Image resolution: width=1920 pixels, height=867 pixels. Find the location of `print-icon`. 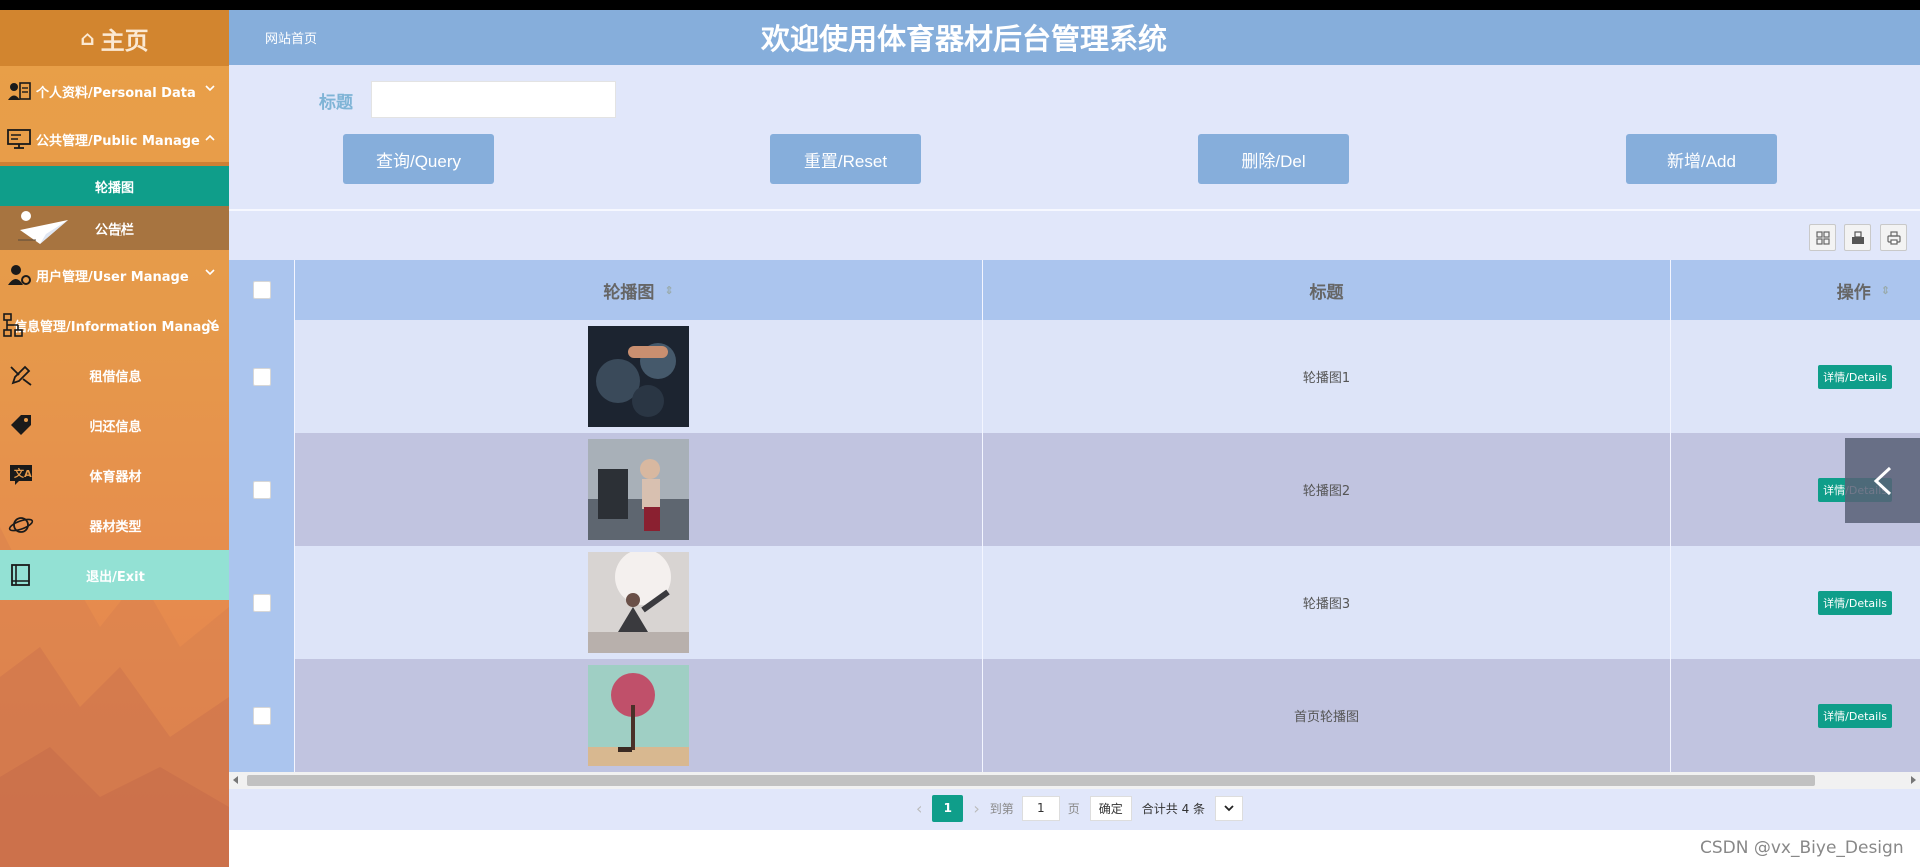

print-icon is located at coordinates (1893, 237).